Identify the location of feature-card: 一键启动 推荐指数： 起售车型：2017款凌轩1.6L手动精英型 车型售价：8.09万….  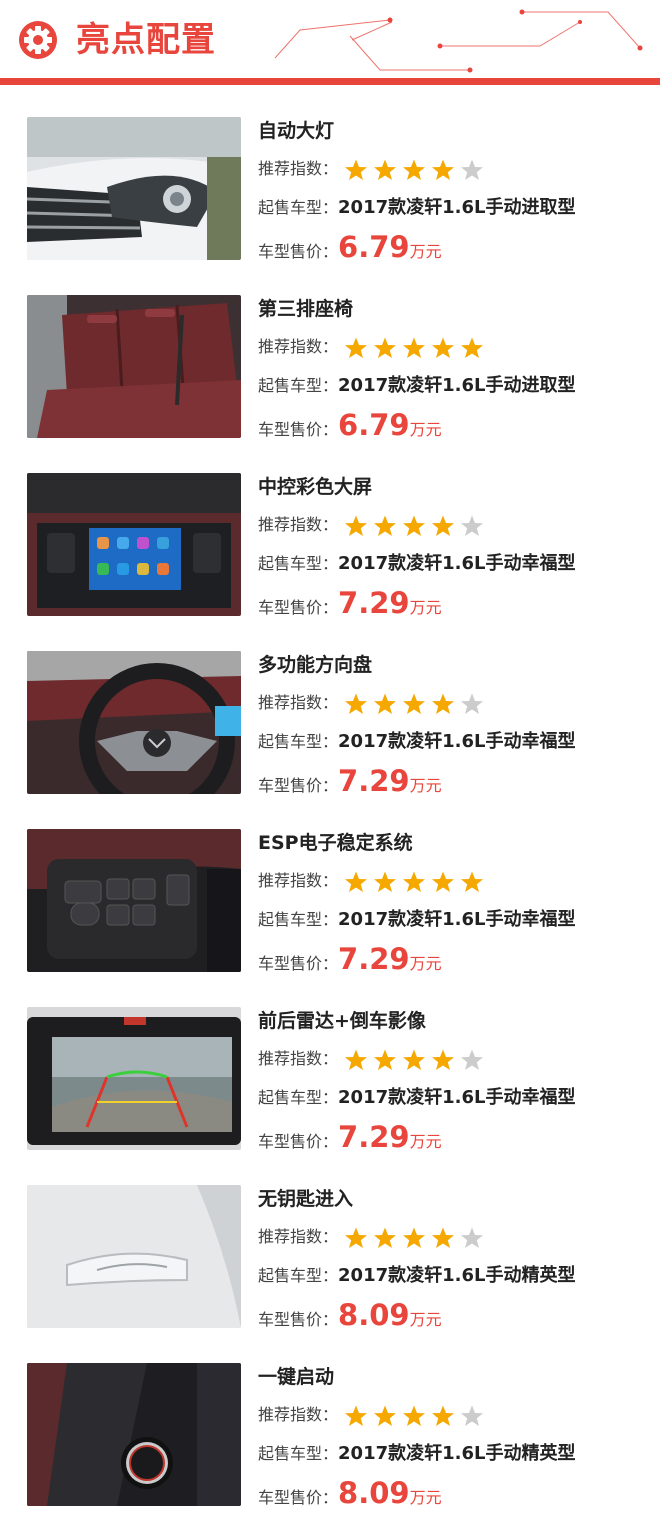
(330, 1436).